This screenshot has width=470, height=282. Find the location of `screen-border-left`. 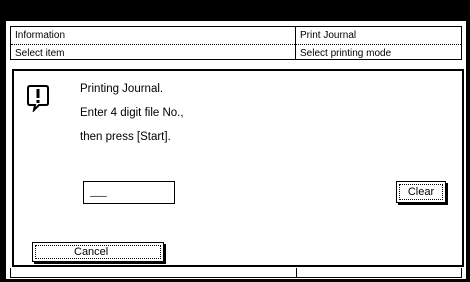

screen-border-left is located at coordinates (3, 151).